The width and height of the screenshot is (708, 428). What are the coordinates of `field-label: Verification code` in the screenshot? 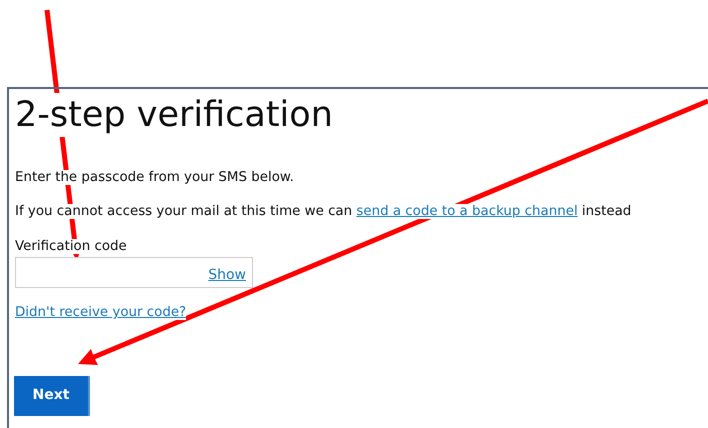 It's located at (71, 246).